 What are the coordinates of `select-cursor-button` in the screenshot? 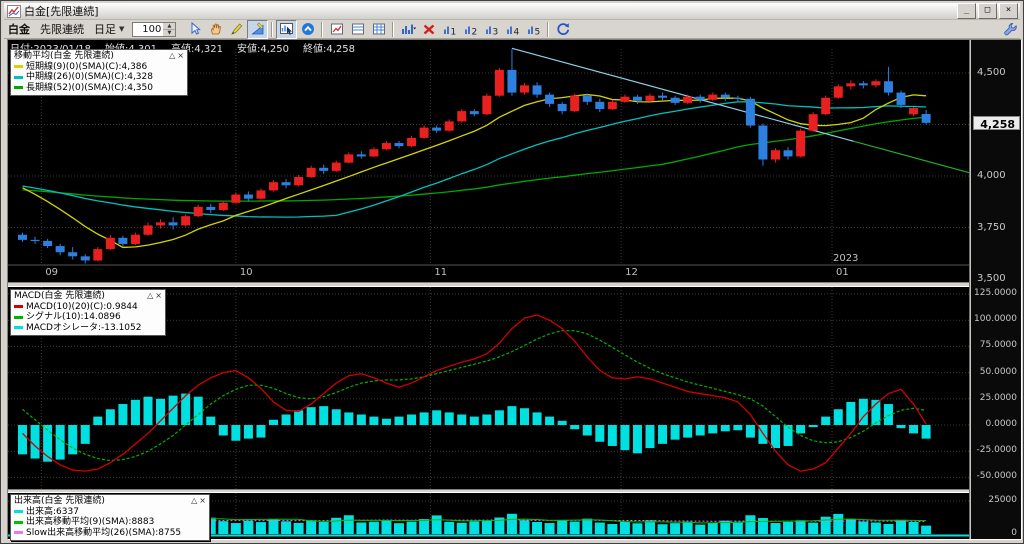 It's located at (194, 29).